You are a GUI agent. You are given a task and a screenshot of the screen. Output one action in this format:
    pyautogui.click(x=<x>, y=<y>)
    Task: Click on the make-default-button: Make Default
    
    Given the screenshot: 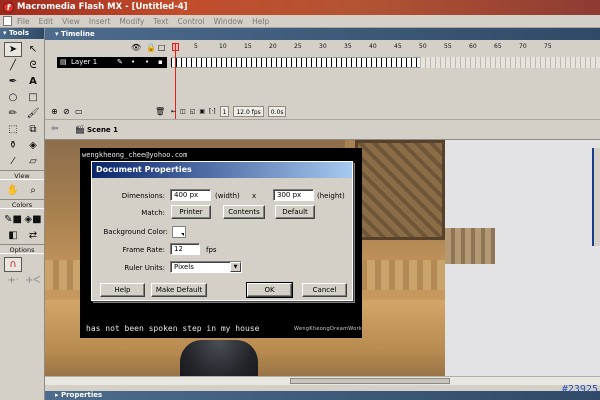 What is the action you would take?
    pyautogui.click(x=179, y=290)
    